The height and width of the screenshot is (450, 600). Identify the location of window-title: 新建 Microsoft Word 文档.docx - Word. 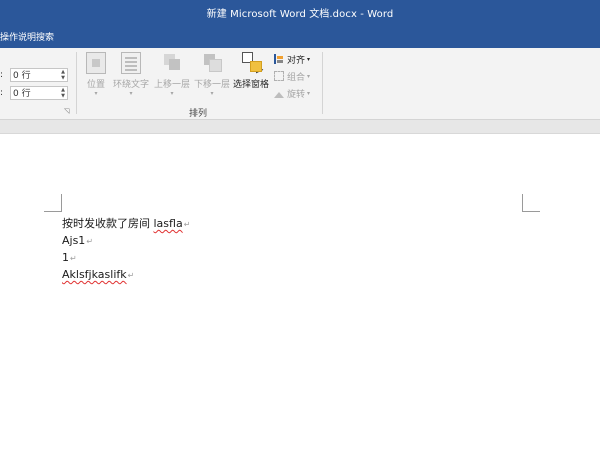
(300, 14).